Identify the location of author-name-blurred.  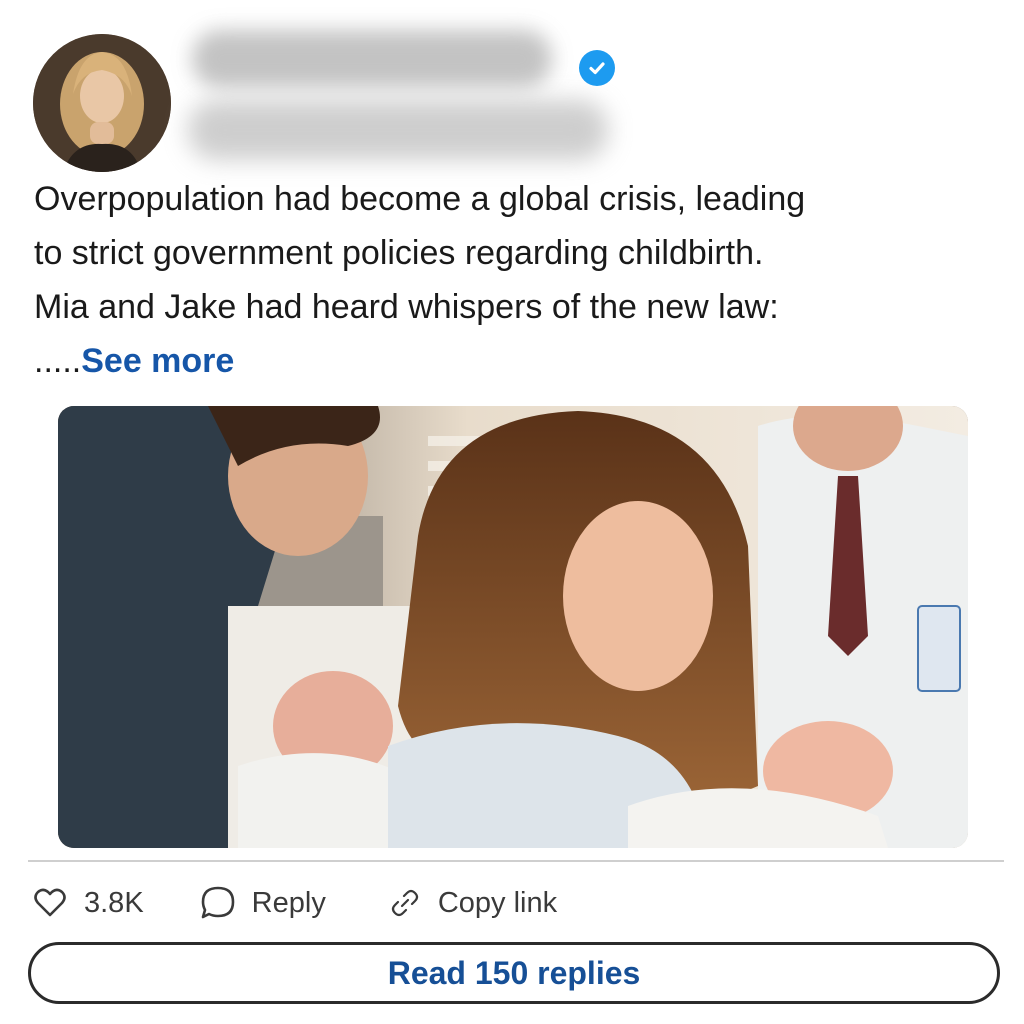
(372, 59).